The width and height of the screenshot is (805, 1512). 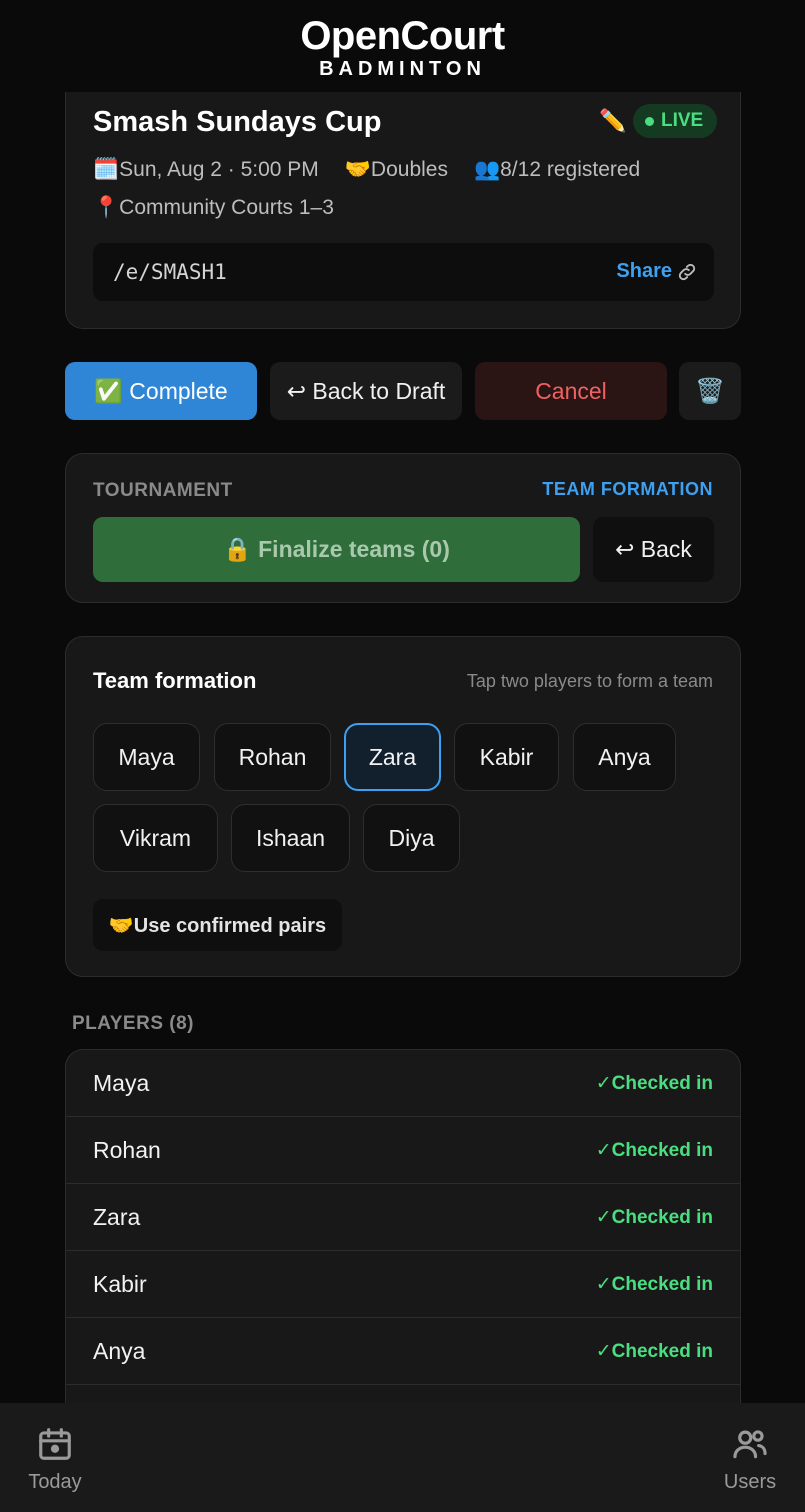 What do you see at coordinates (146, 757) in the screenshot?
I see `player-chip-maya: Maya` at bounding box center [146, 757].